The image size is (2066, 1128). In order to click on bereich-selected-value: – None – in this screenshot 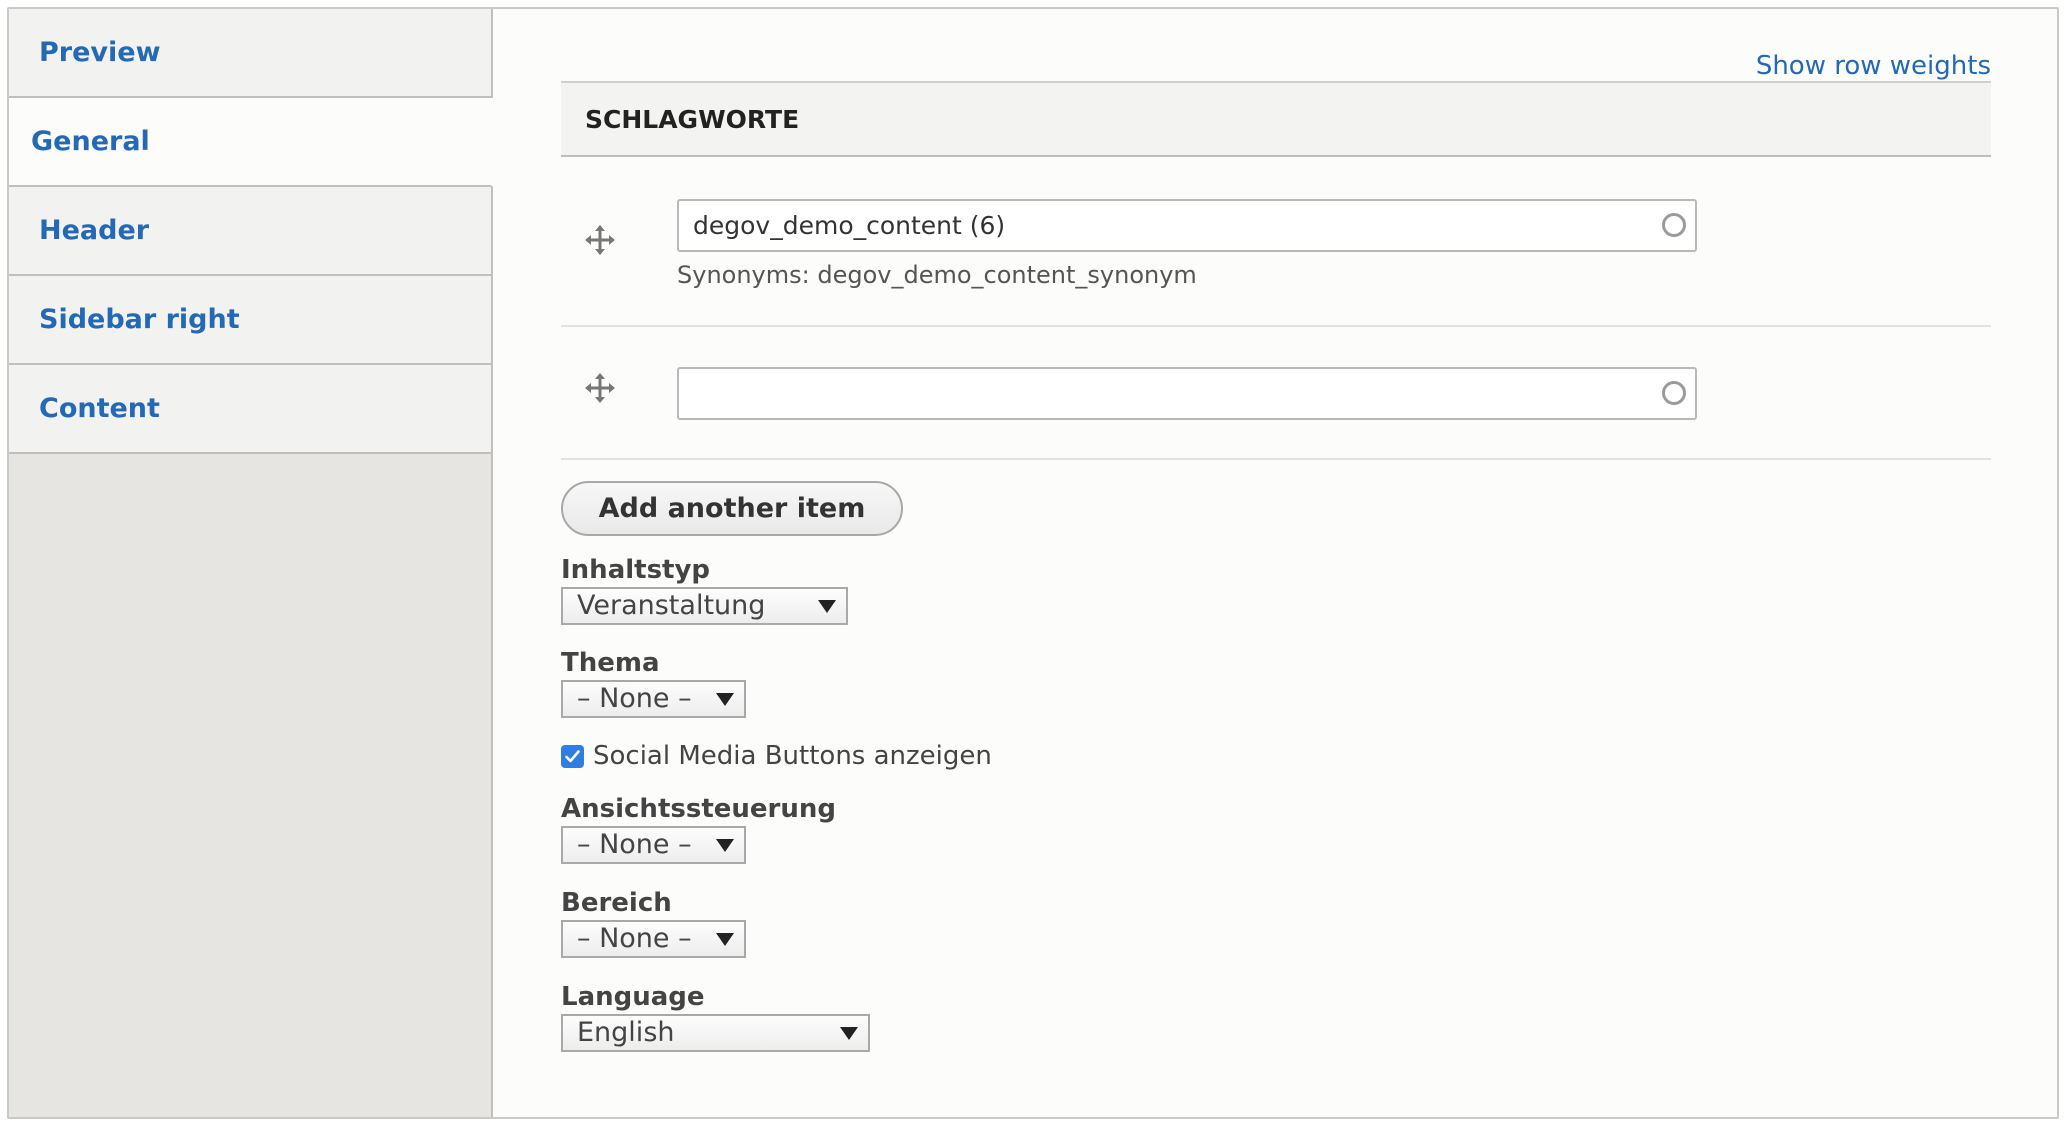, I will do `click(634, 938)`.